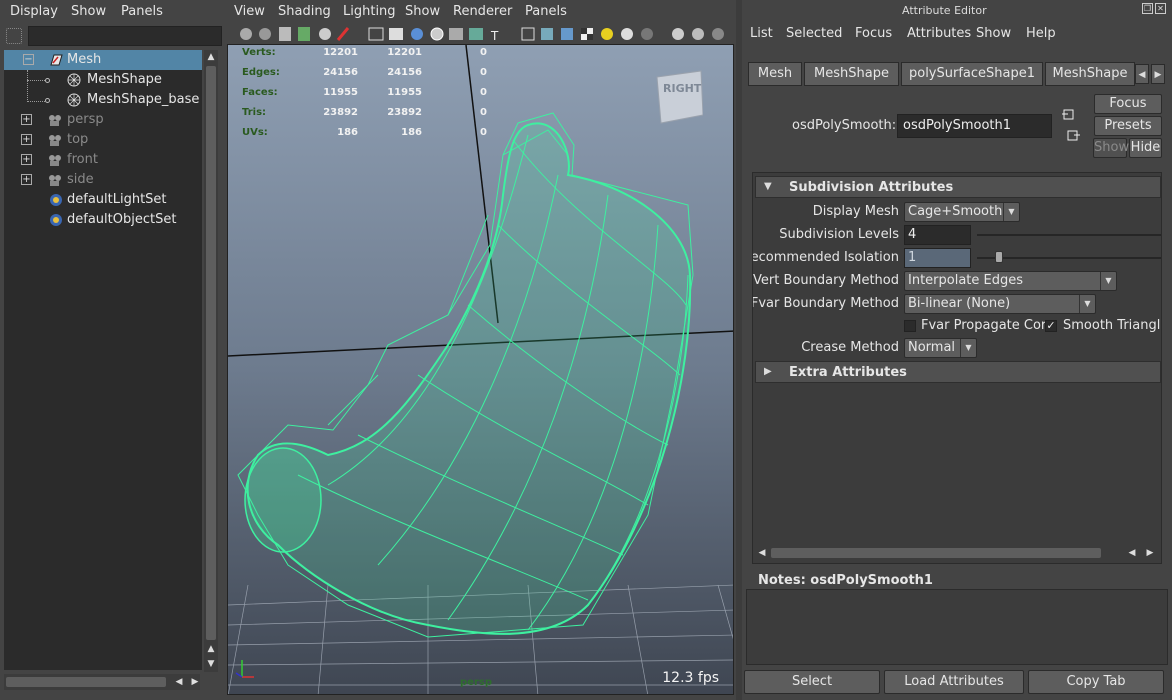 This screenshot has height=700, width=1172. Describe the element at coordinates (937, 235) in the screenshot. I see `subdivision-levels-field: 4` at that location.